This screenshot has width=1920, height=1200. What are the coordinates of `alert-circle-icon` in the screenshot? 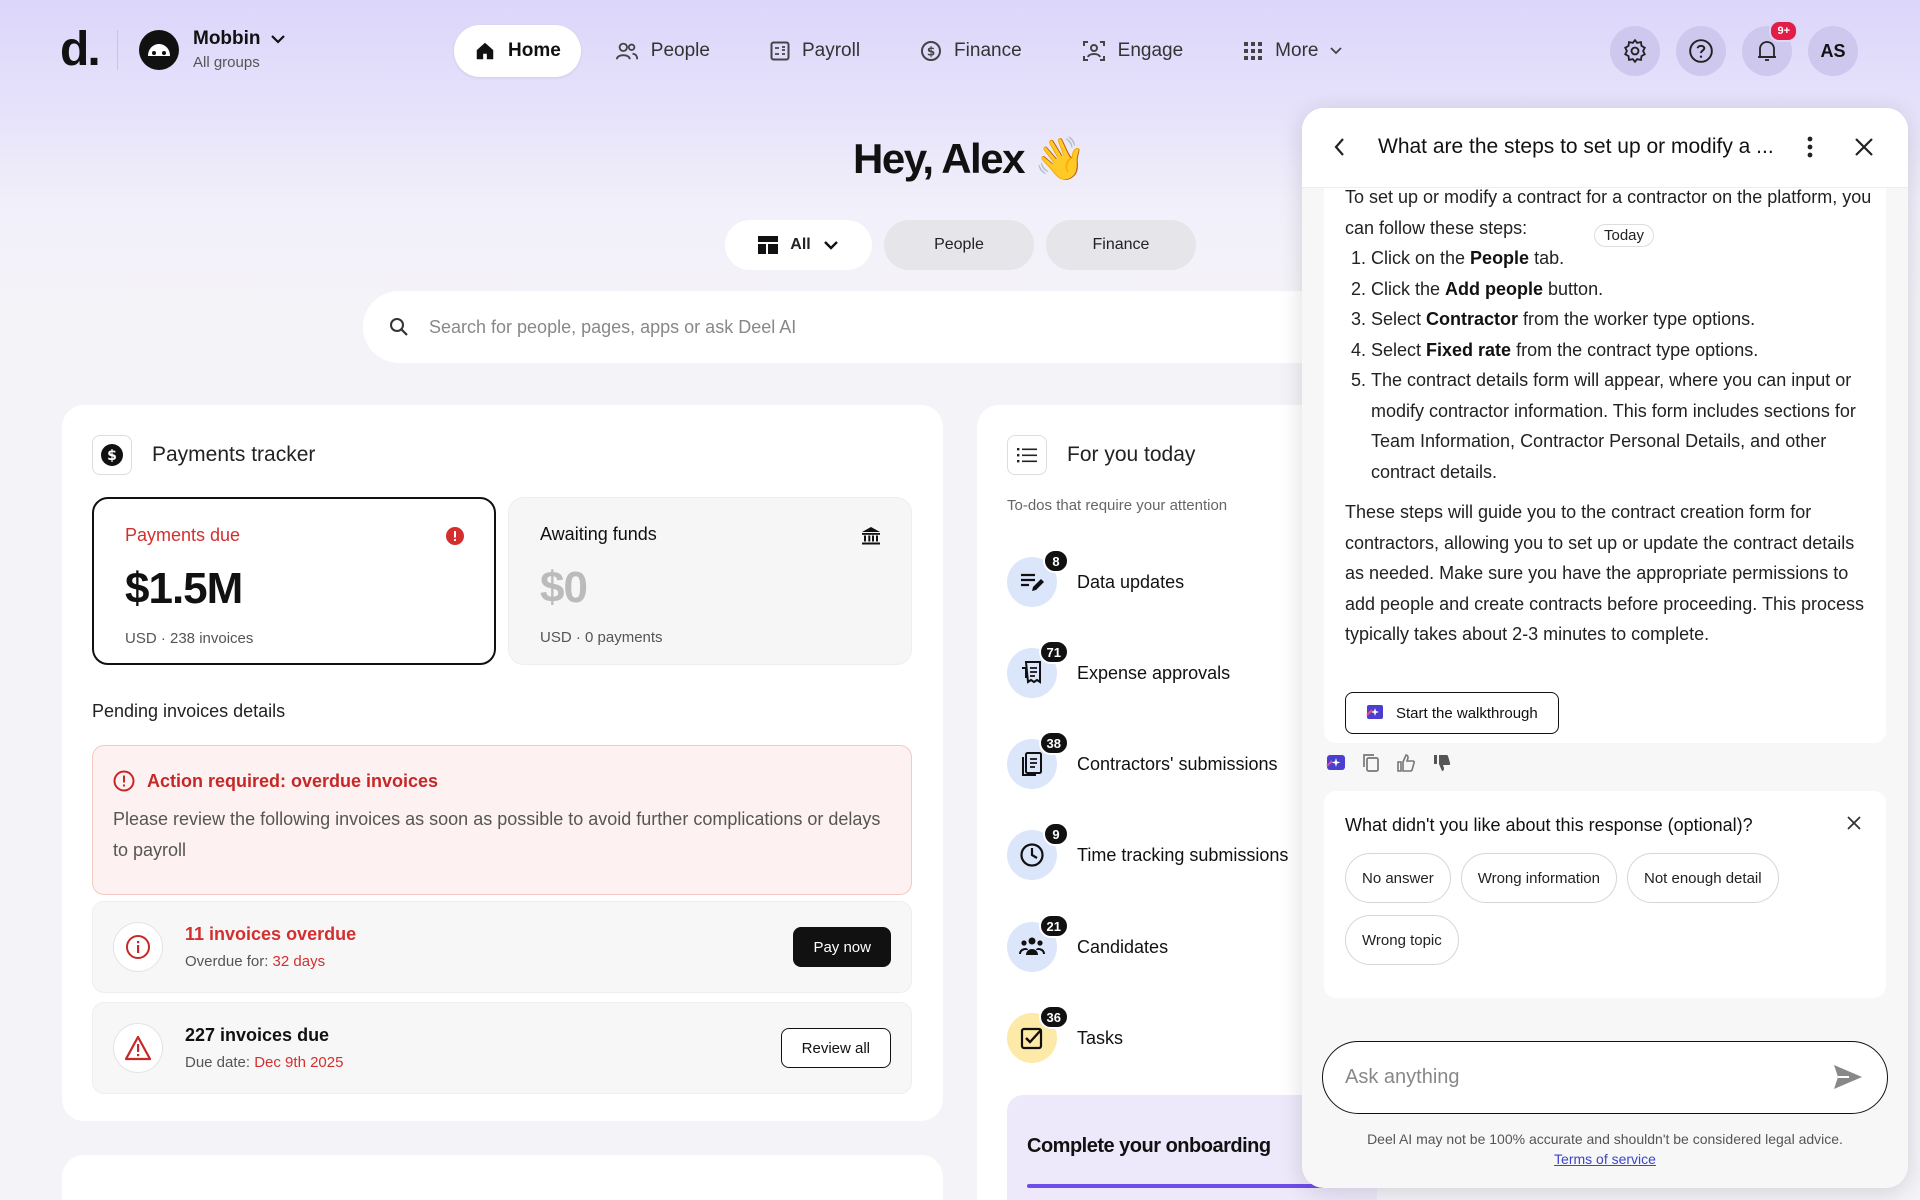 It's located at (124, 781).